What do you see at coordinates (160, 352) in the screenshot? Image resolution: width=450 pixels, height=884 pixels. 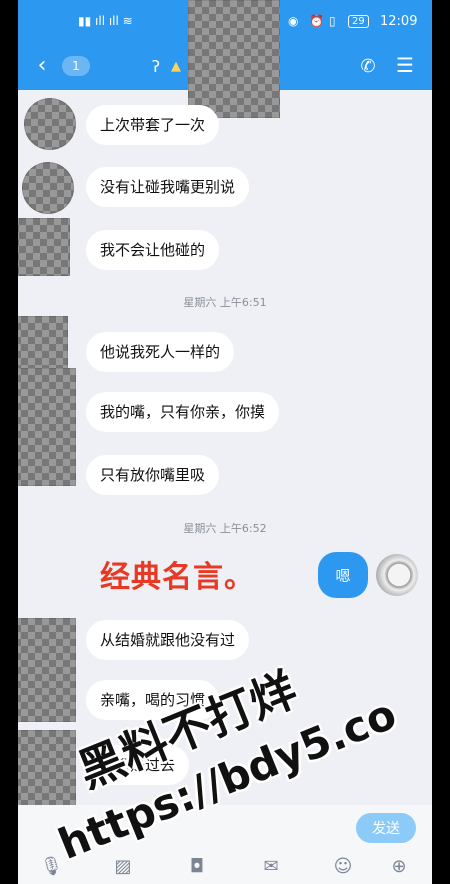 I see `message-bubble: 他说我死人一样的` at bounding box center [160, 352].